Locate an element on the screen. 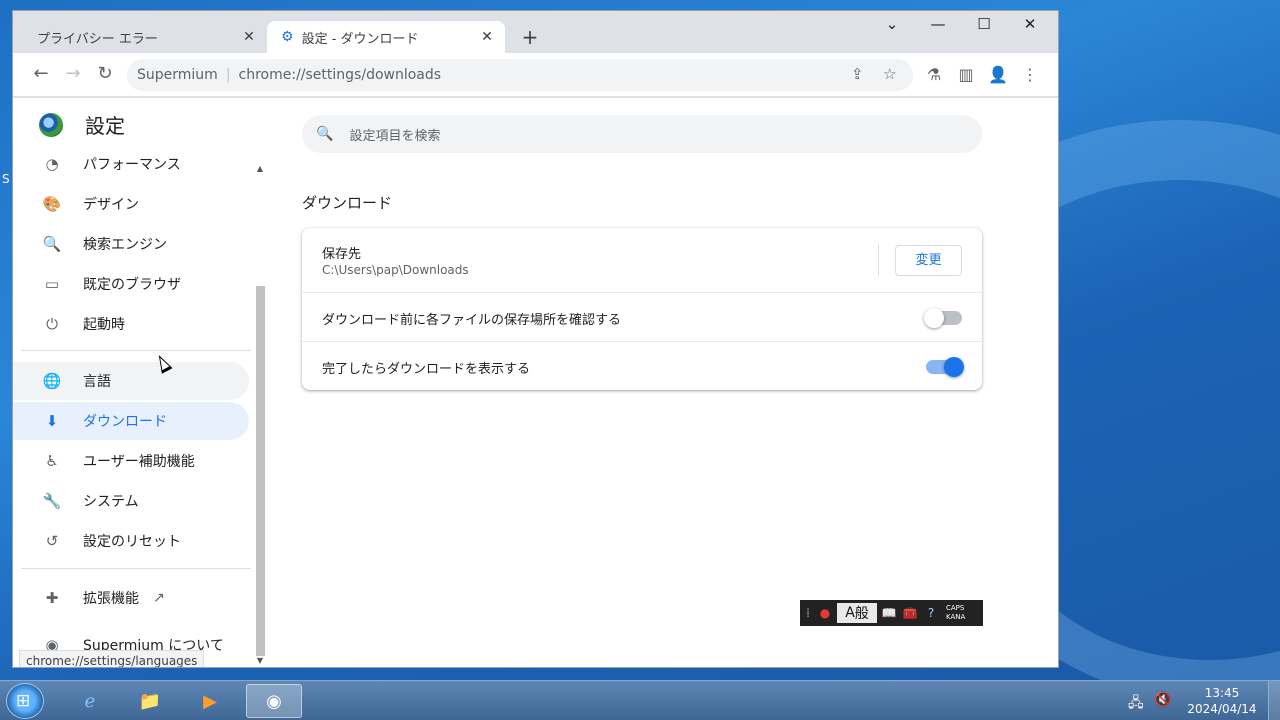 The width and height of the screenshot is (1280, 720). download-location-row: 保存先 C:\Users\pap\Downloads 変更 is located at coordinates (642, 260).